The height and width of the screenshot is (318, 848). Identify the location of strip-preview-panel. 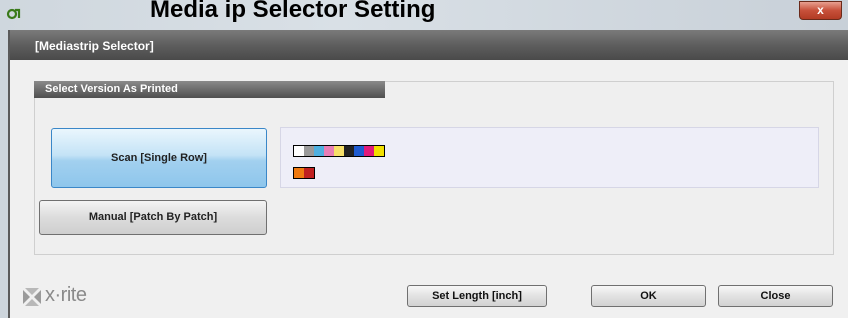
(549, 157).